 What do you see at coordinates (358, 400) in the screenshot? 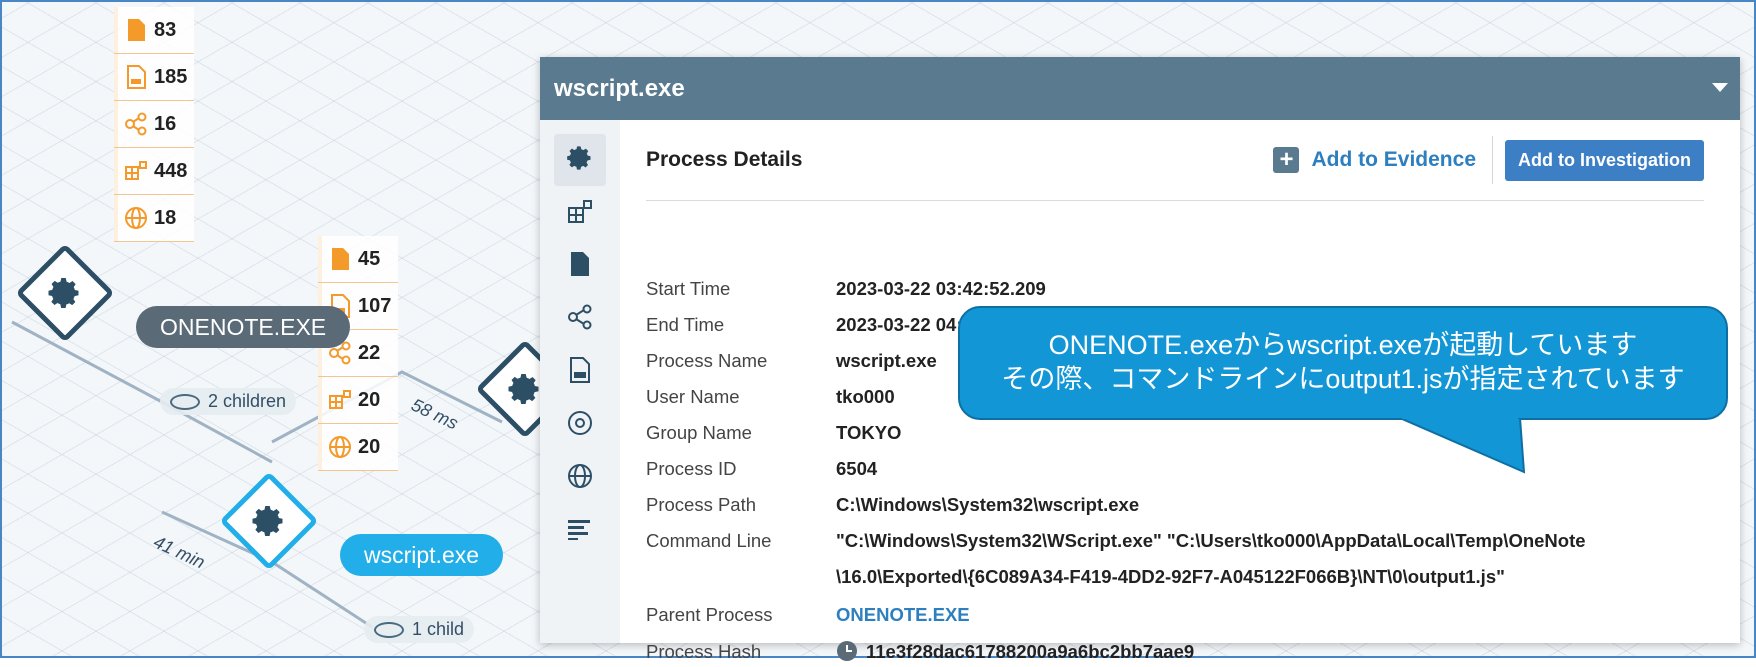
I see `stat-registry: 20` at bounding box center [358, 400].